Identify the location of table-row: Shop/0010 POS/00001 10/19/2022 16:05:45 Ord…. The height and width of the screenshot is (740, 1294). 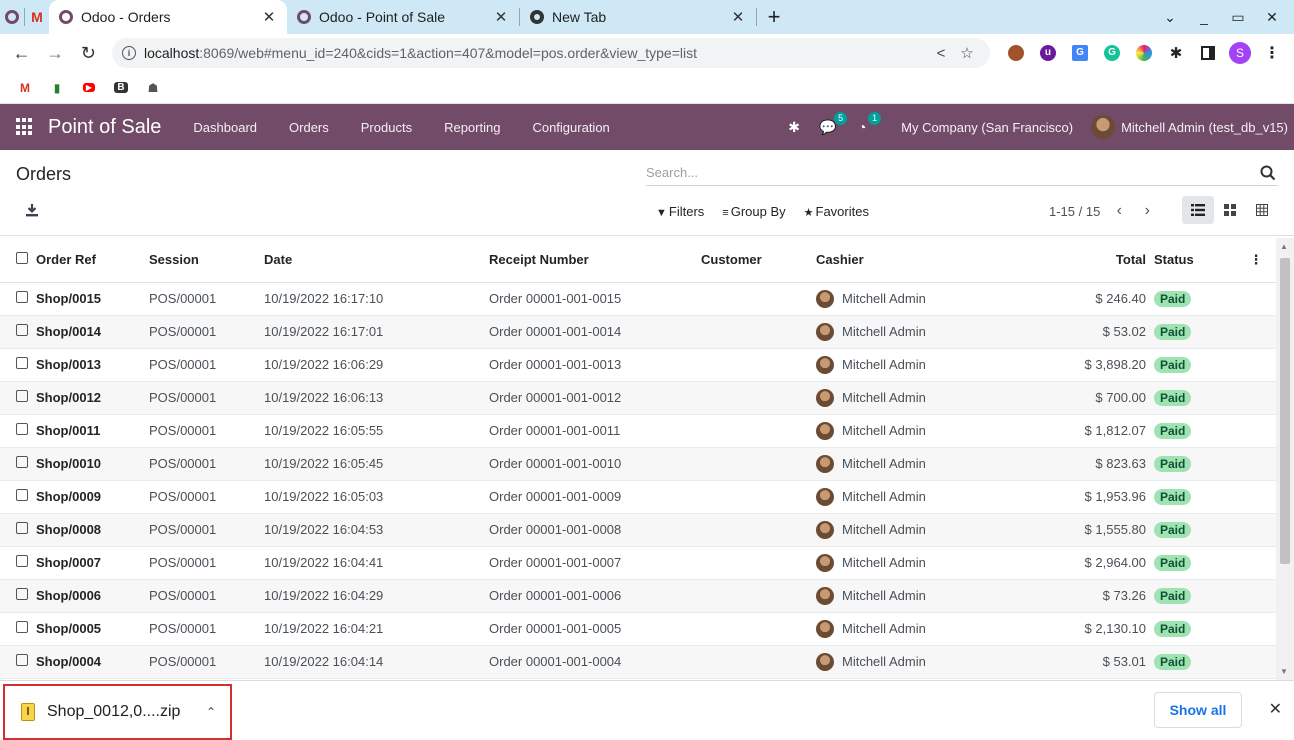
(638, 464).